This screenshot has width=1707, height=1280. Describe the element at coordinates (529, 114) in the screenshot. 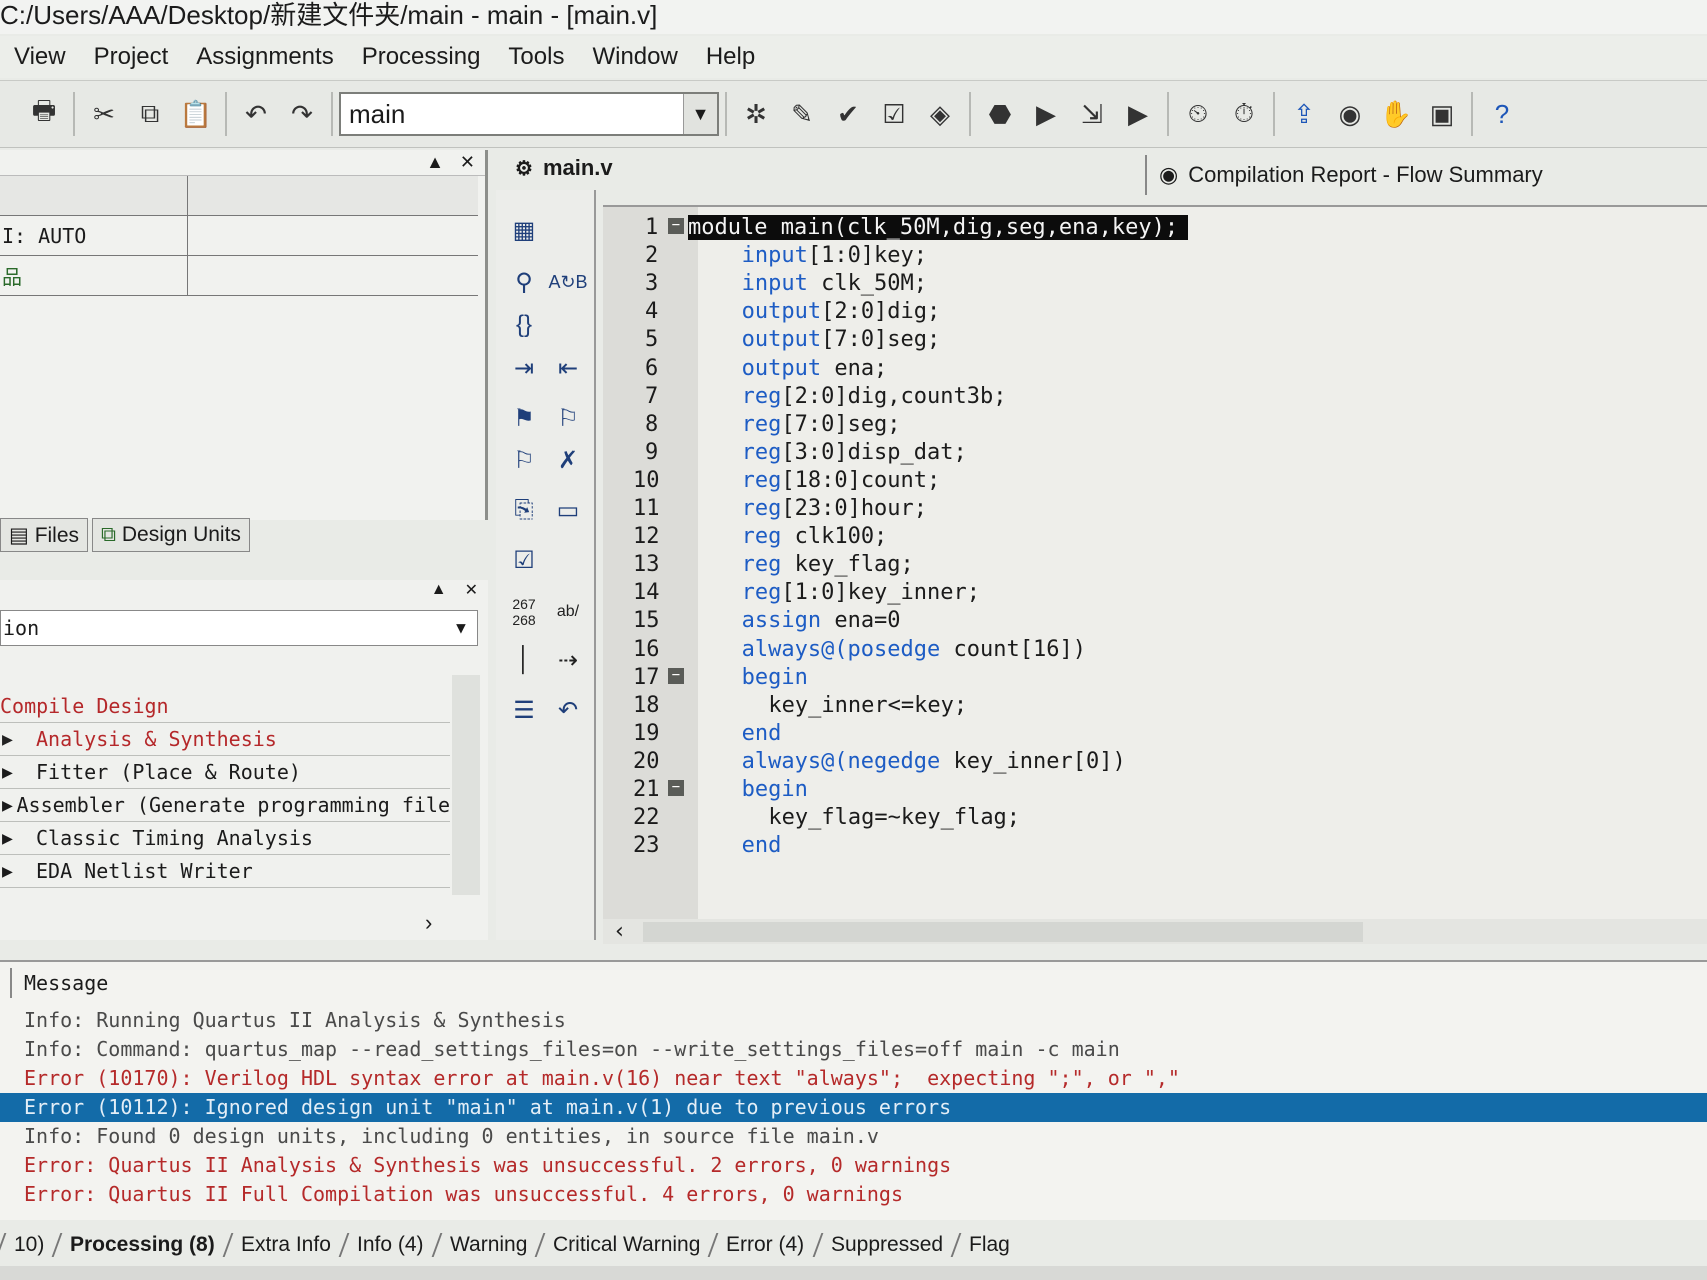

I see `entity-combobox: main ▼` at that location.